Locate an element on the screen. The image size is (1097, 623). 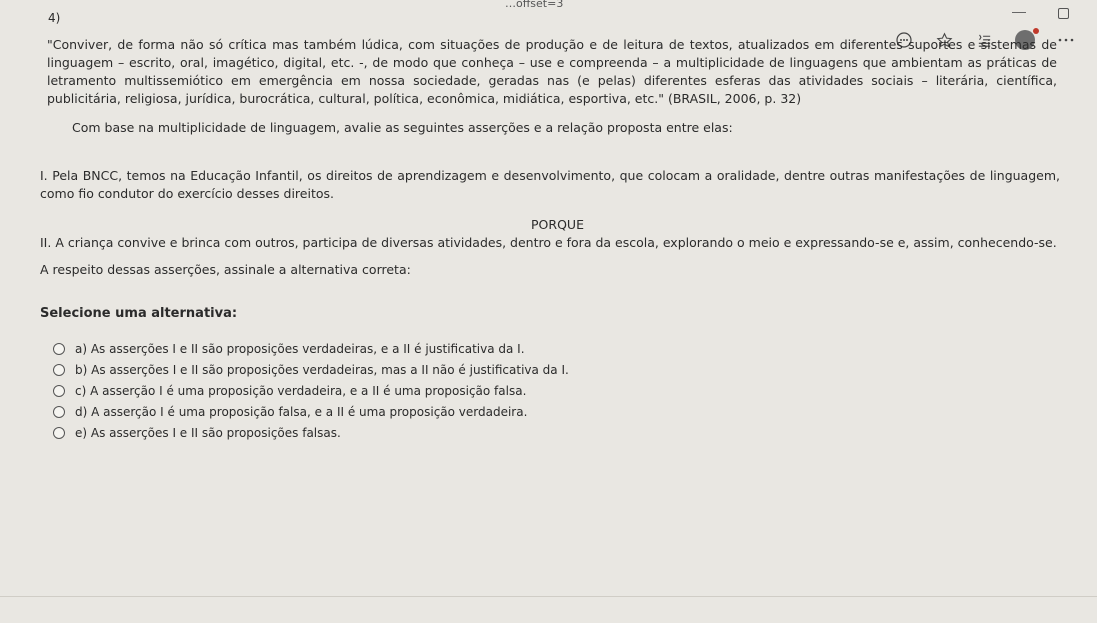
minimize-icon is located at coordinates (1019, 12).